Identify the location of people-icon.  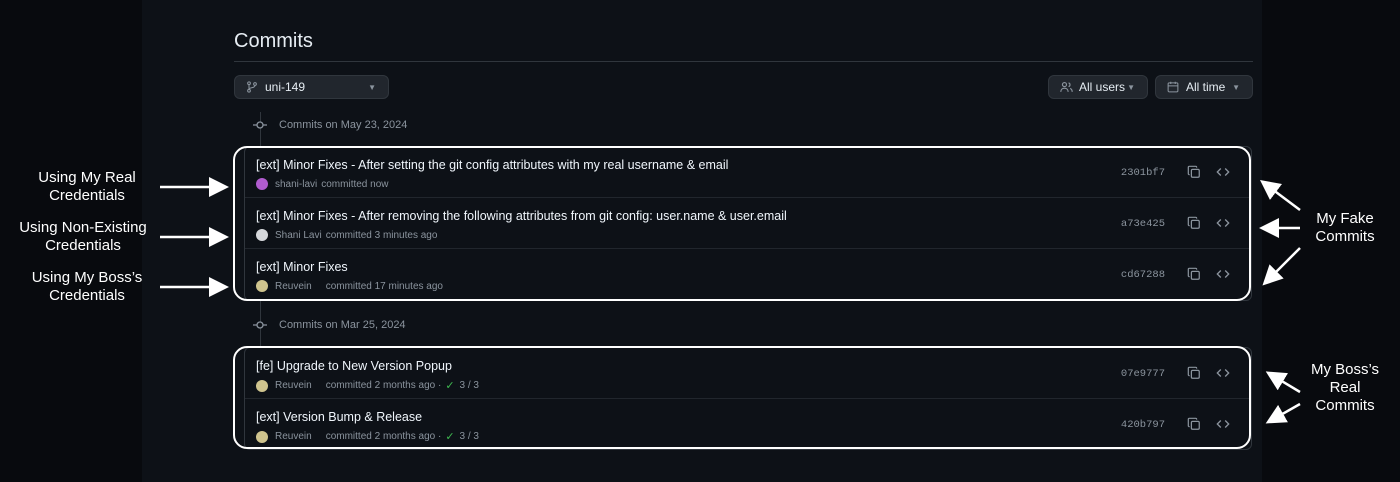
(1066, 87).